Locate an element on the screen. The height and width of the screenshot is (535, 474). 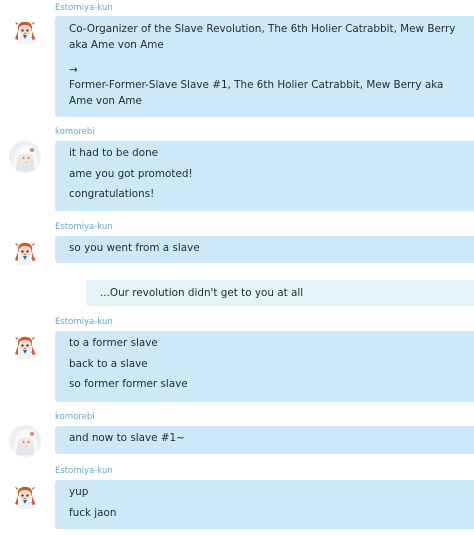
message-bubble: so you went from a slave is located at coordinates (264, 249).